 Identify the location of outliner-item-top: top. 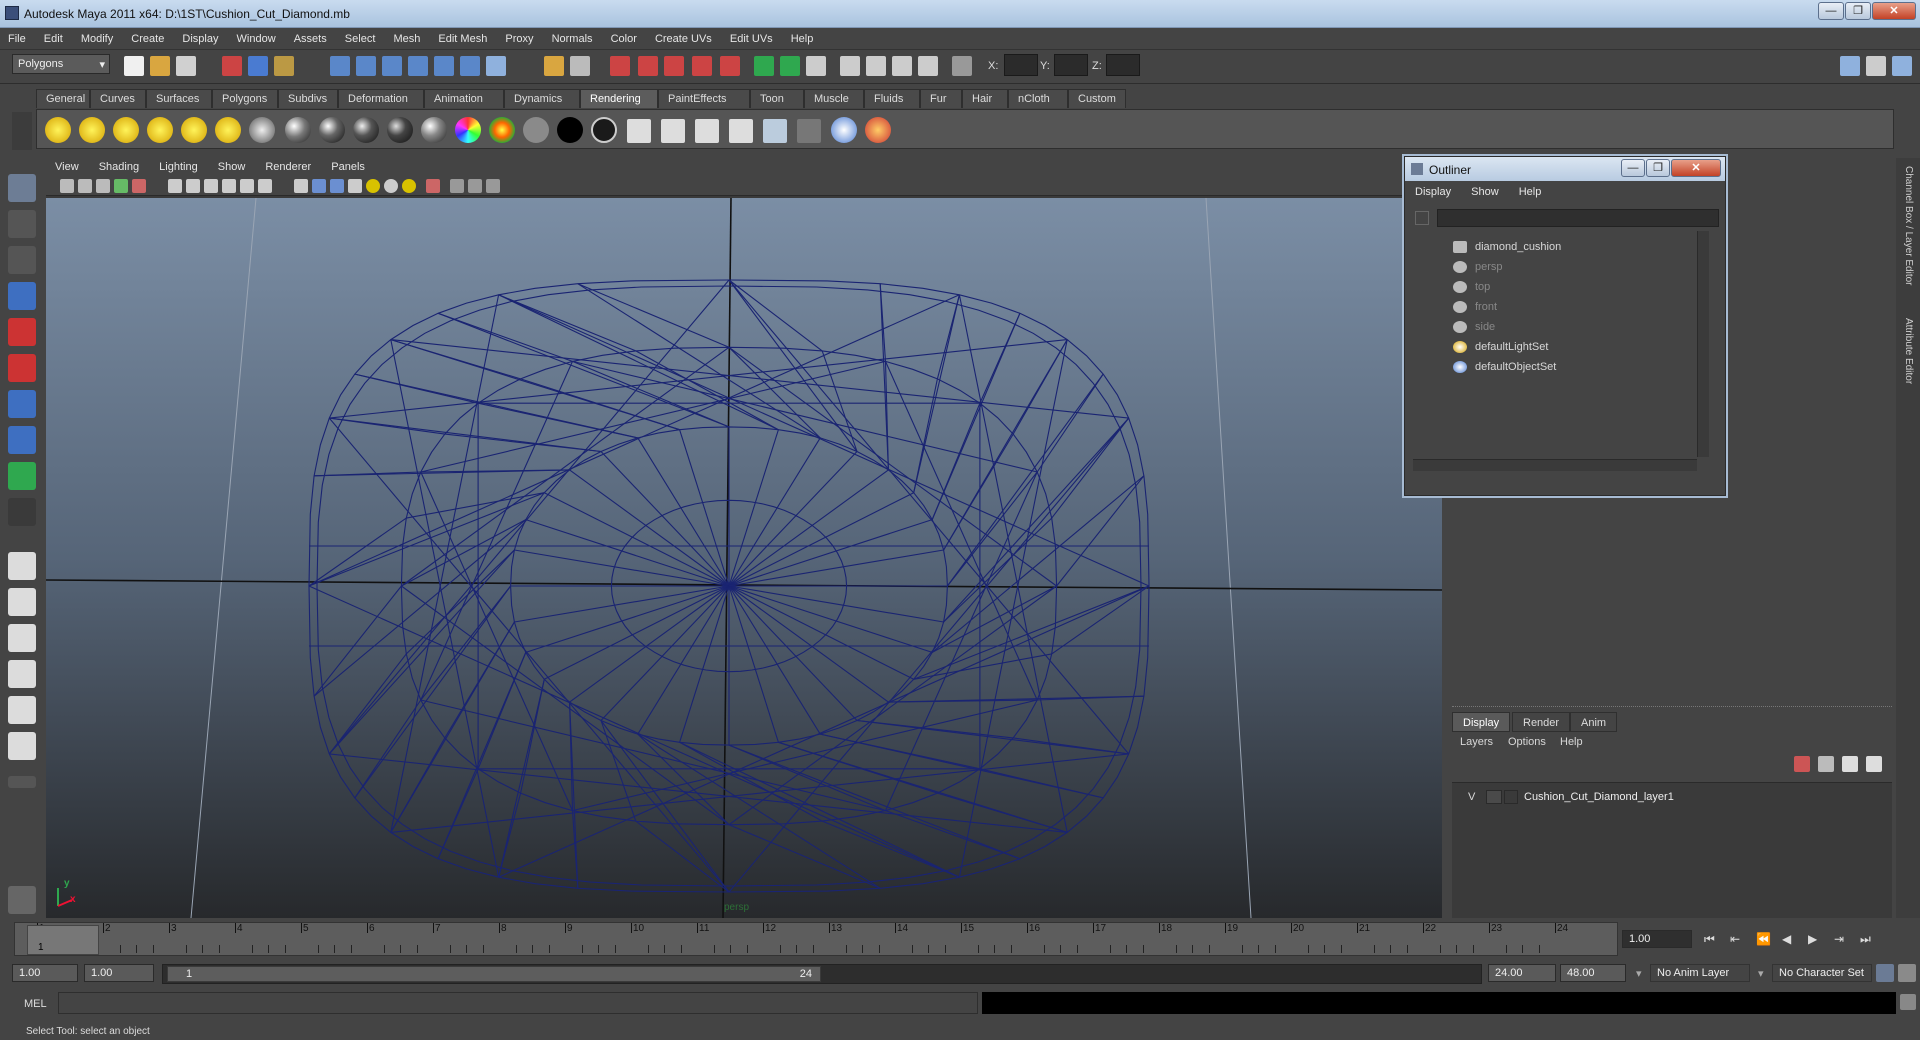
(1482, 287).